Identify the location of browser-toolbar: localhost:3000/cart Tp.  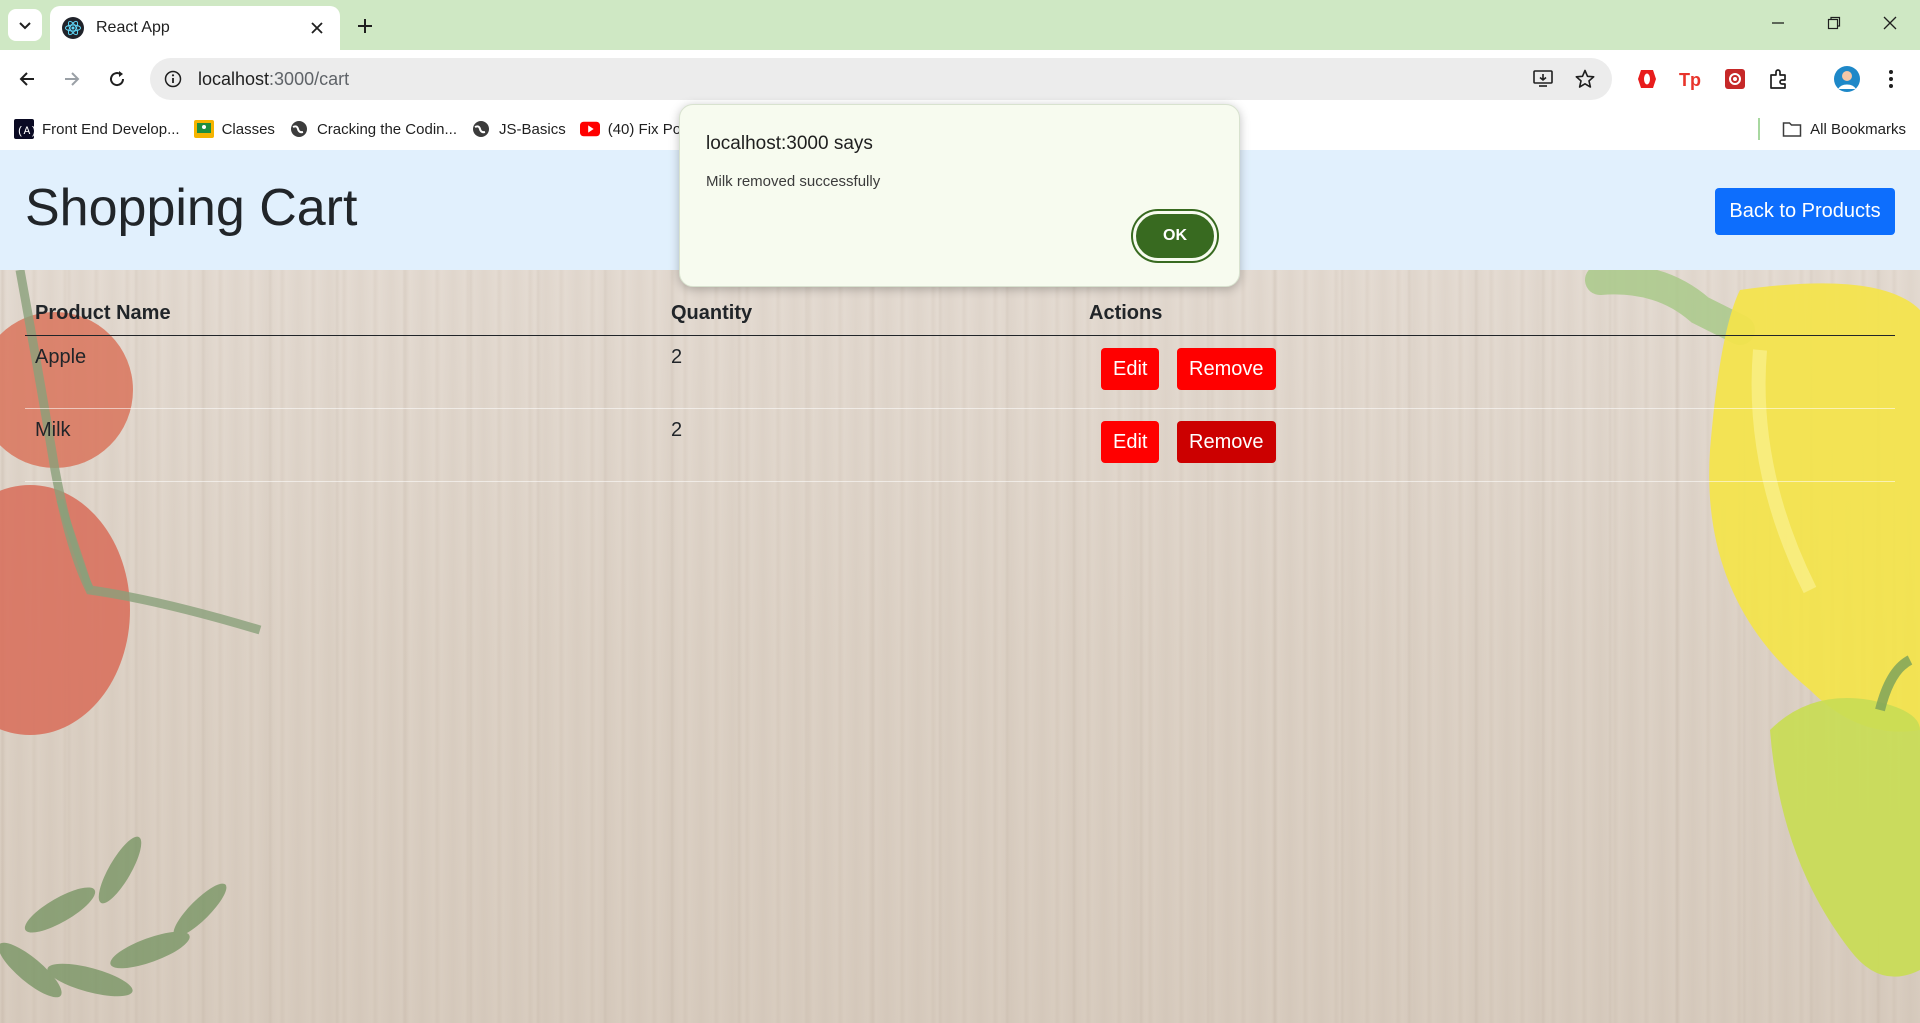
(960, 79).